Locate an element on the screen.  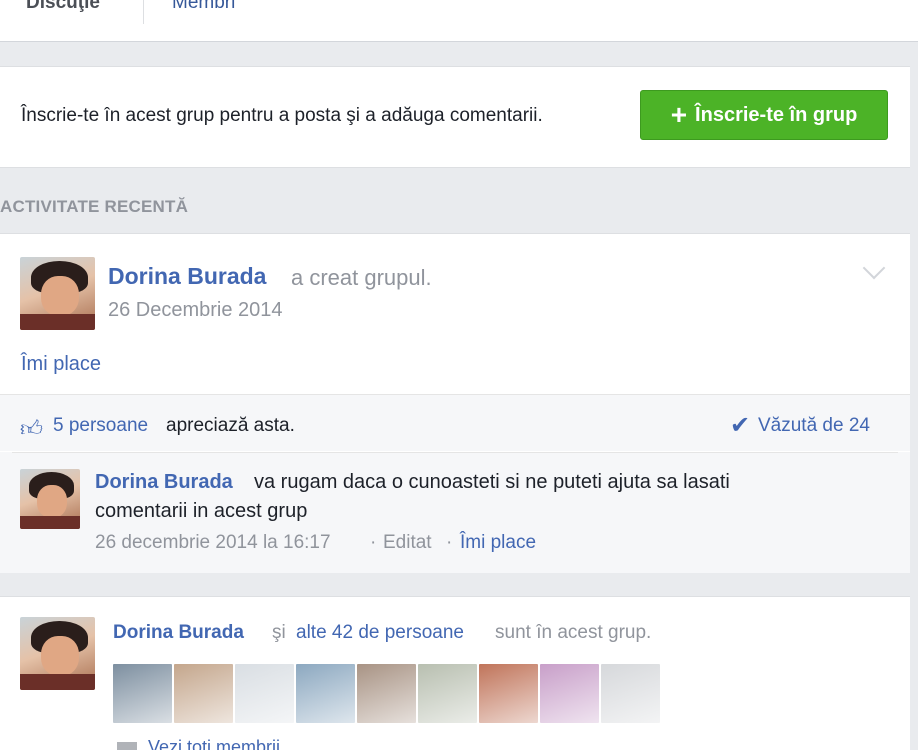
members-and: şi is located at coordinates (279, 632).